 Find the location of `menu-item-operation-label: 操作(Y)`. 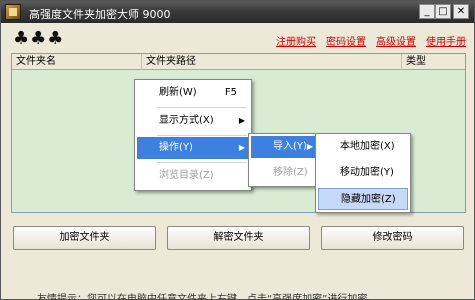

menu-item-operation-label: 操作(Y) is located at coordinates (176, 147).